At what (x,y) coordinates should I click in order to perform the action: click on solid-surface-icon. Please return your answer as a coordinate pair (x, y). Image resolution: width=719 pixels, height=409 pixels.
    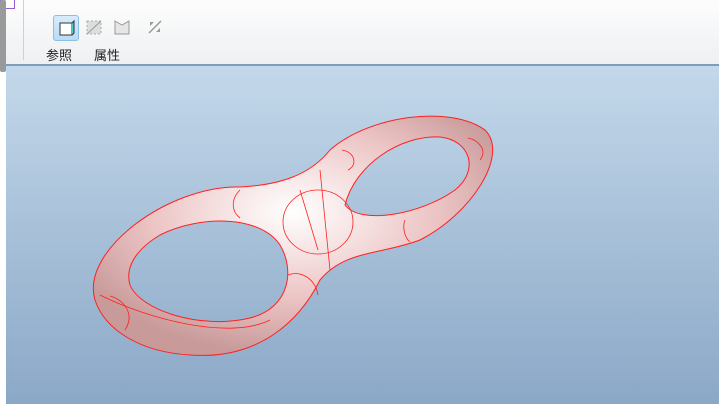
    Looking at the image, I should click on (67, 27).